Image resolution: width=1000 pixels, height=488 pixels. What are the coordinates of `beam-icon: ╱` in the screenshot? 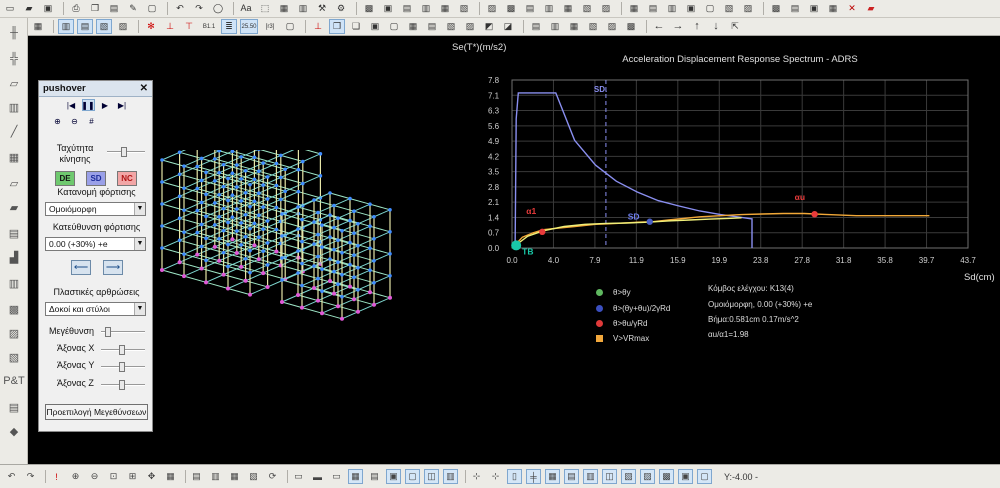 It's located at (14, 131).